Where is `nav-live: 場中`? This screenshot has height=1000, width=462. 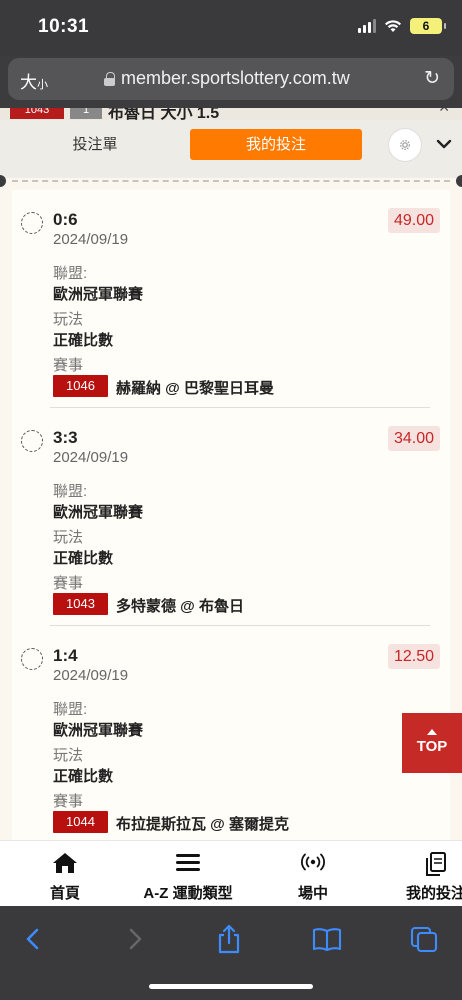
nav-live: 場中 is located at coordinates (313, 874).